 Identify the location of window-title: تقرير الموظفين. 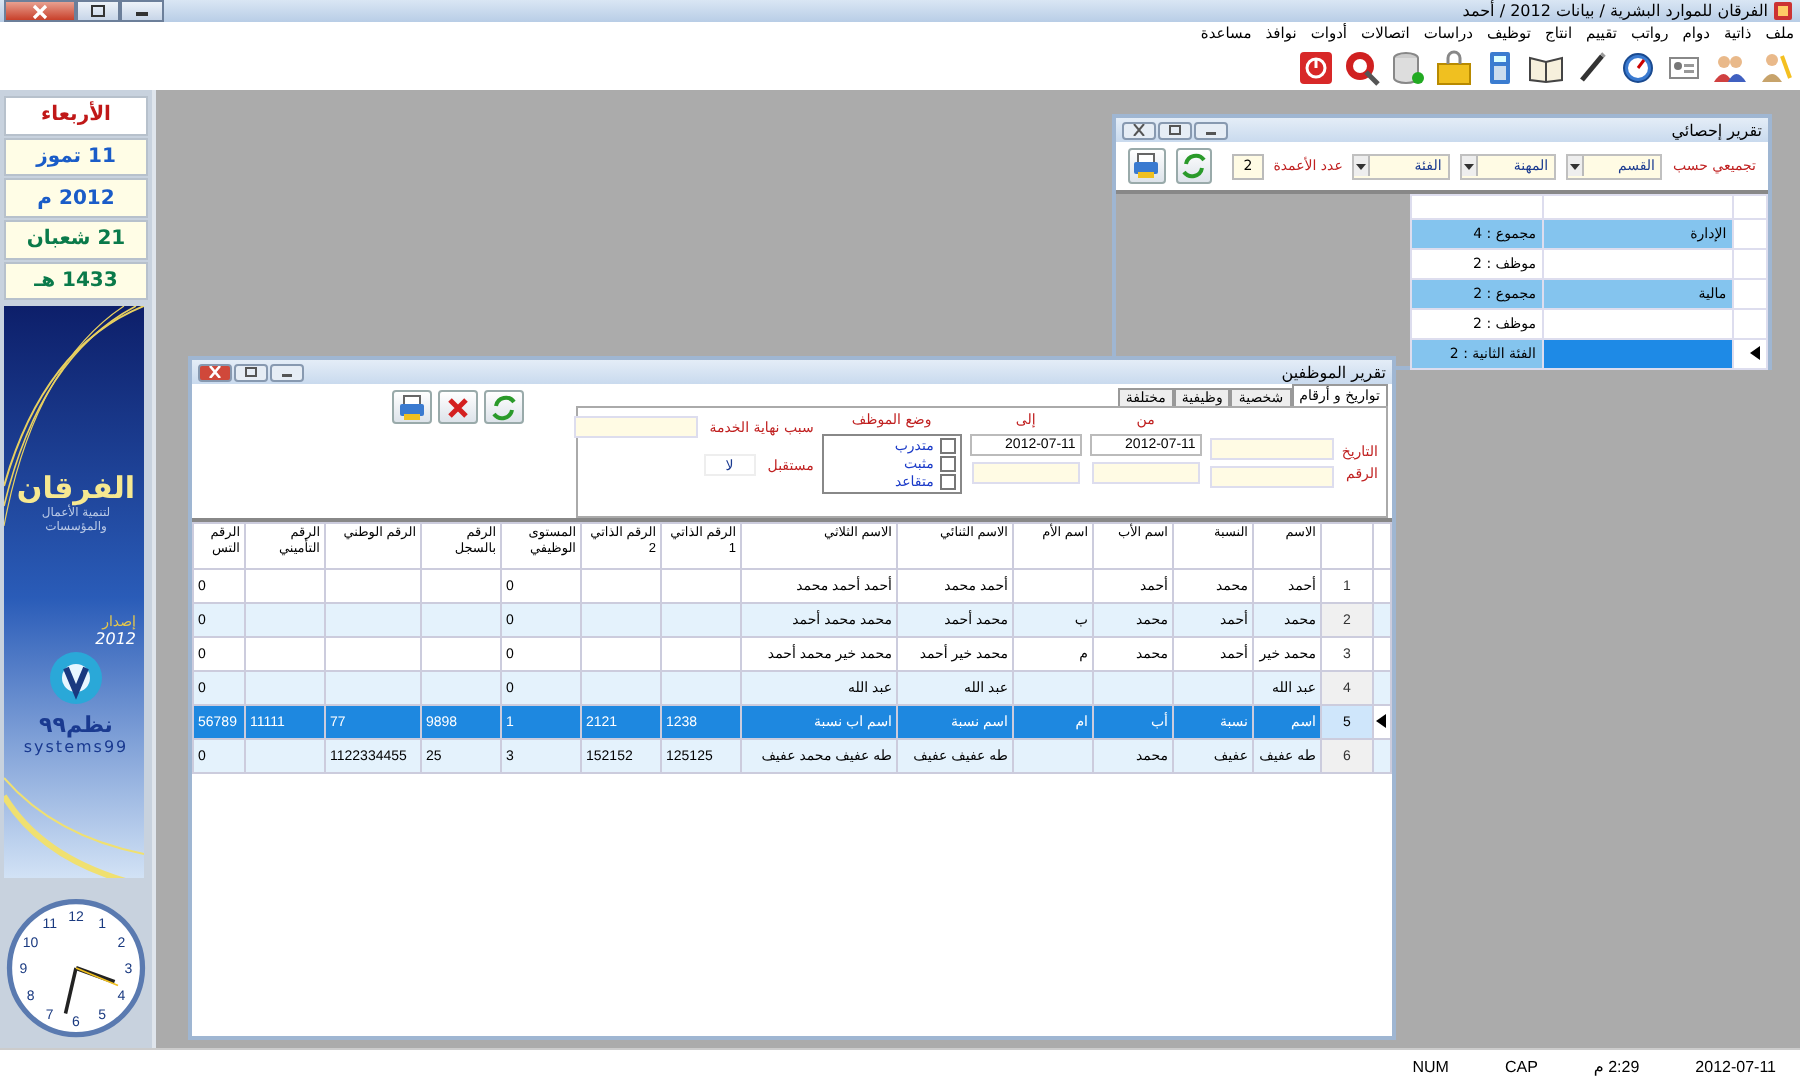
(1333, 372).